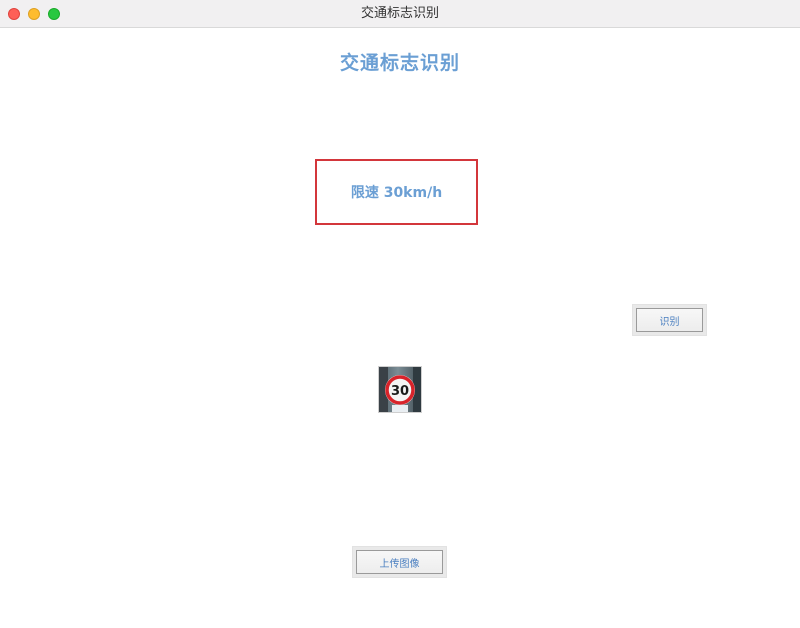 The height and width of the screenshot is (628, 800). I want to click on uploaded-image: 30, so click(400, 389).